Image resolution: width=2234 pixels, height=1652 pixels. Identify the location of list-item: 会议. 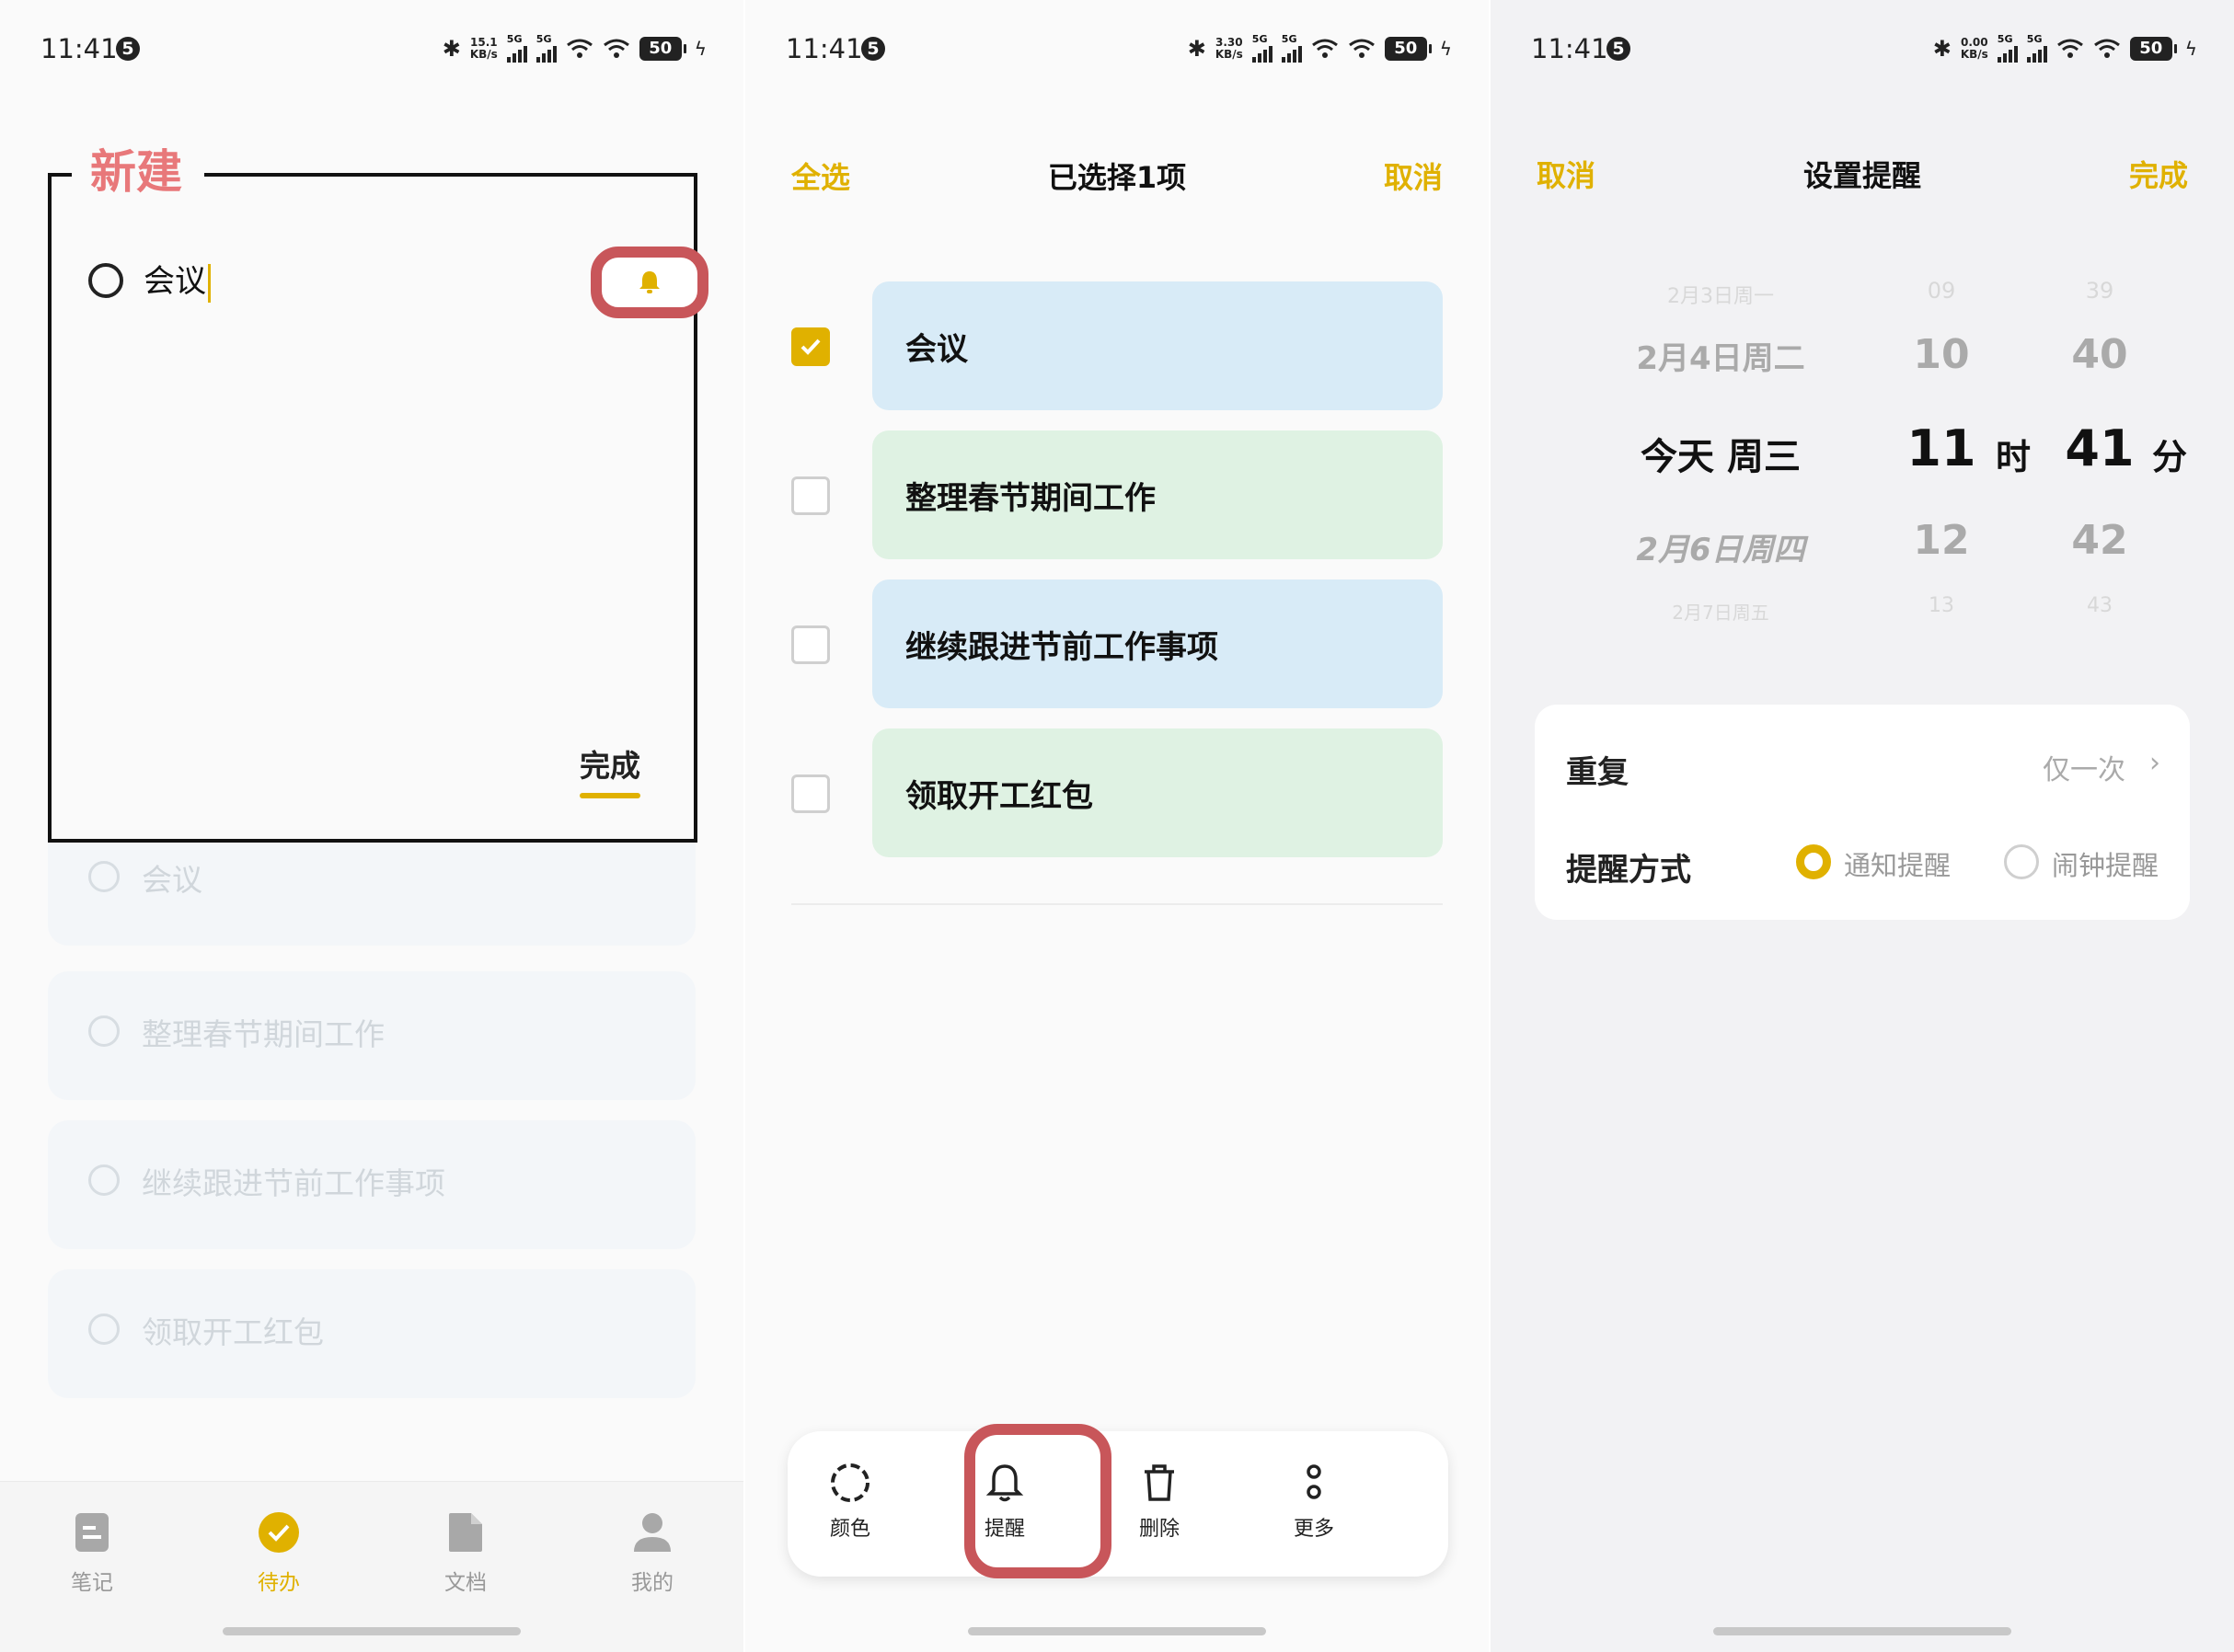
(1117, 345).